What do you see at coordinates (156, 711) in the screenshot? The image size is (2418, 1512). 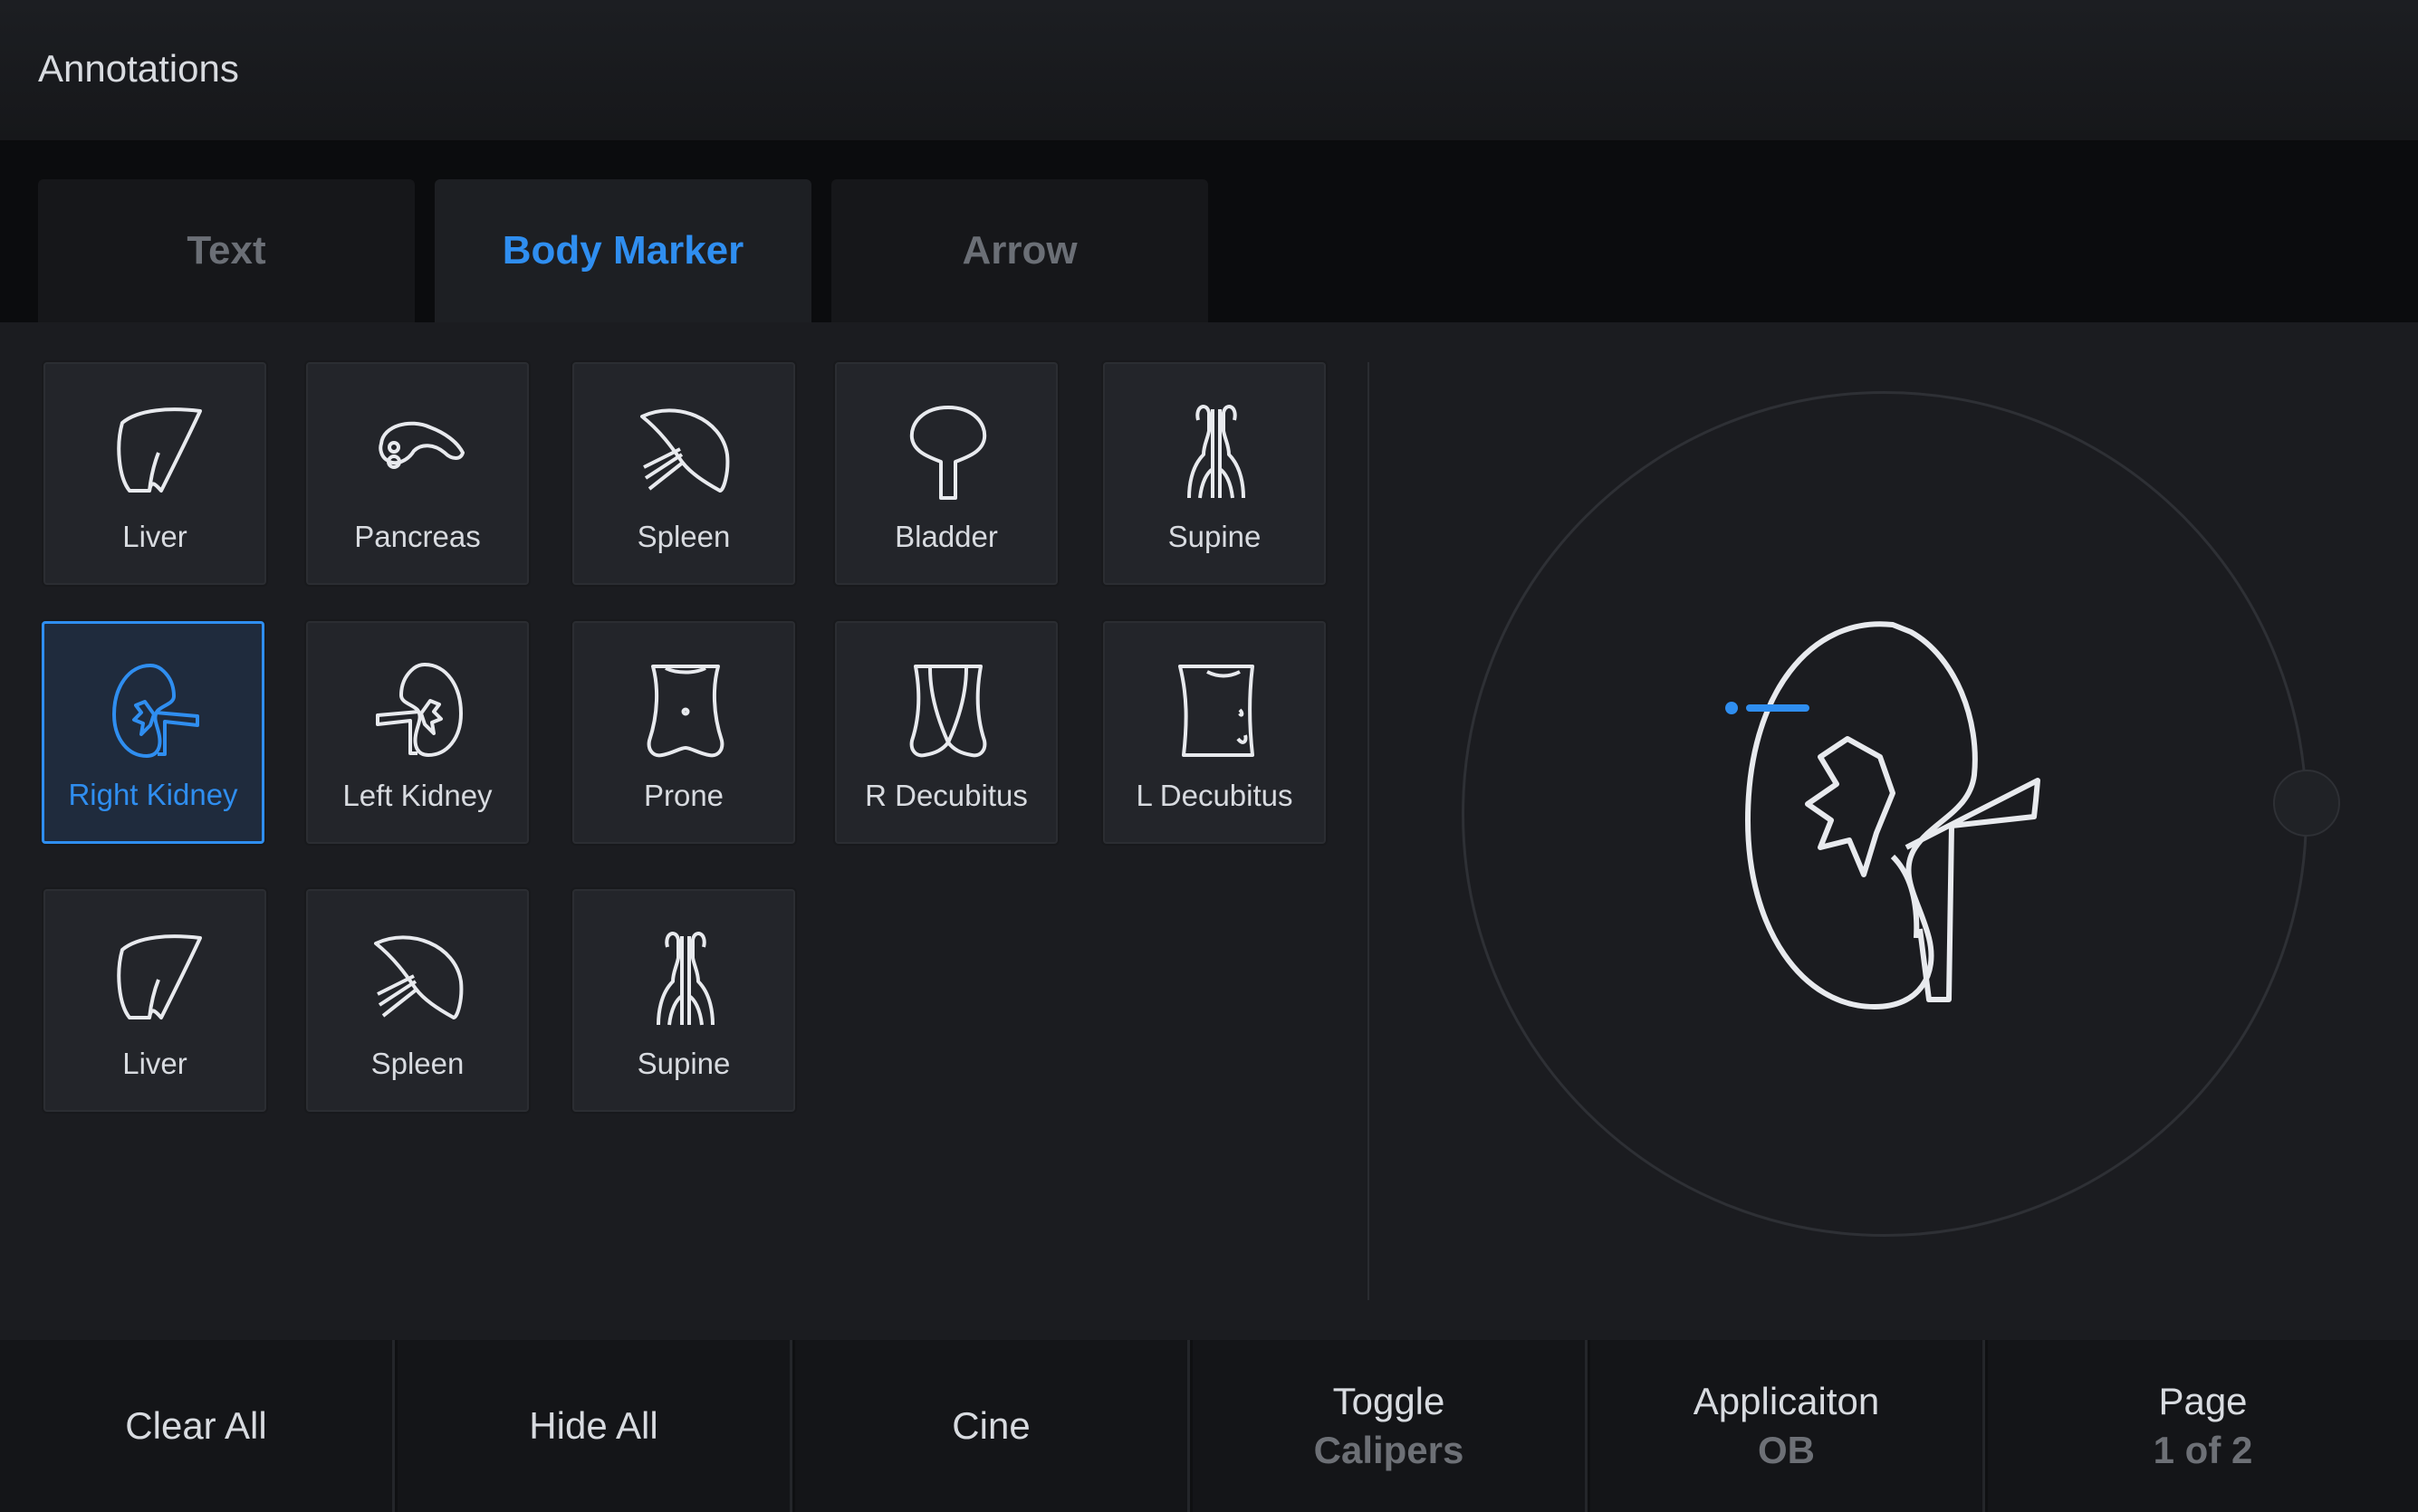 I see `right-kidney-icon` at bounding box center [156, 711].